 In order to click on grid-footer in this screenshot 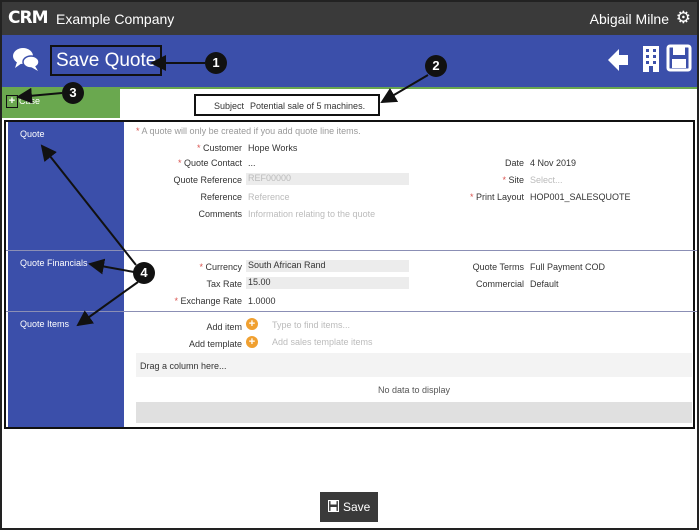, I will do `click(414, 412)`.